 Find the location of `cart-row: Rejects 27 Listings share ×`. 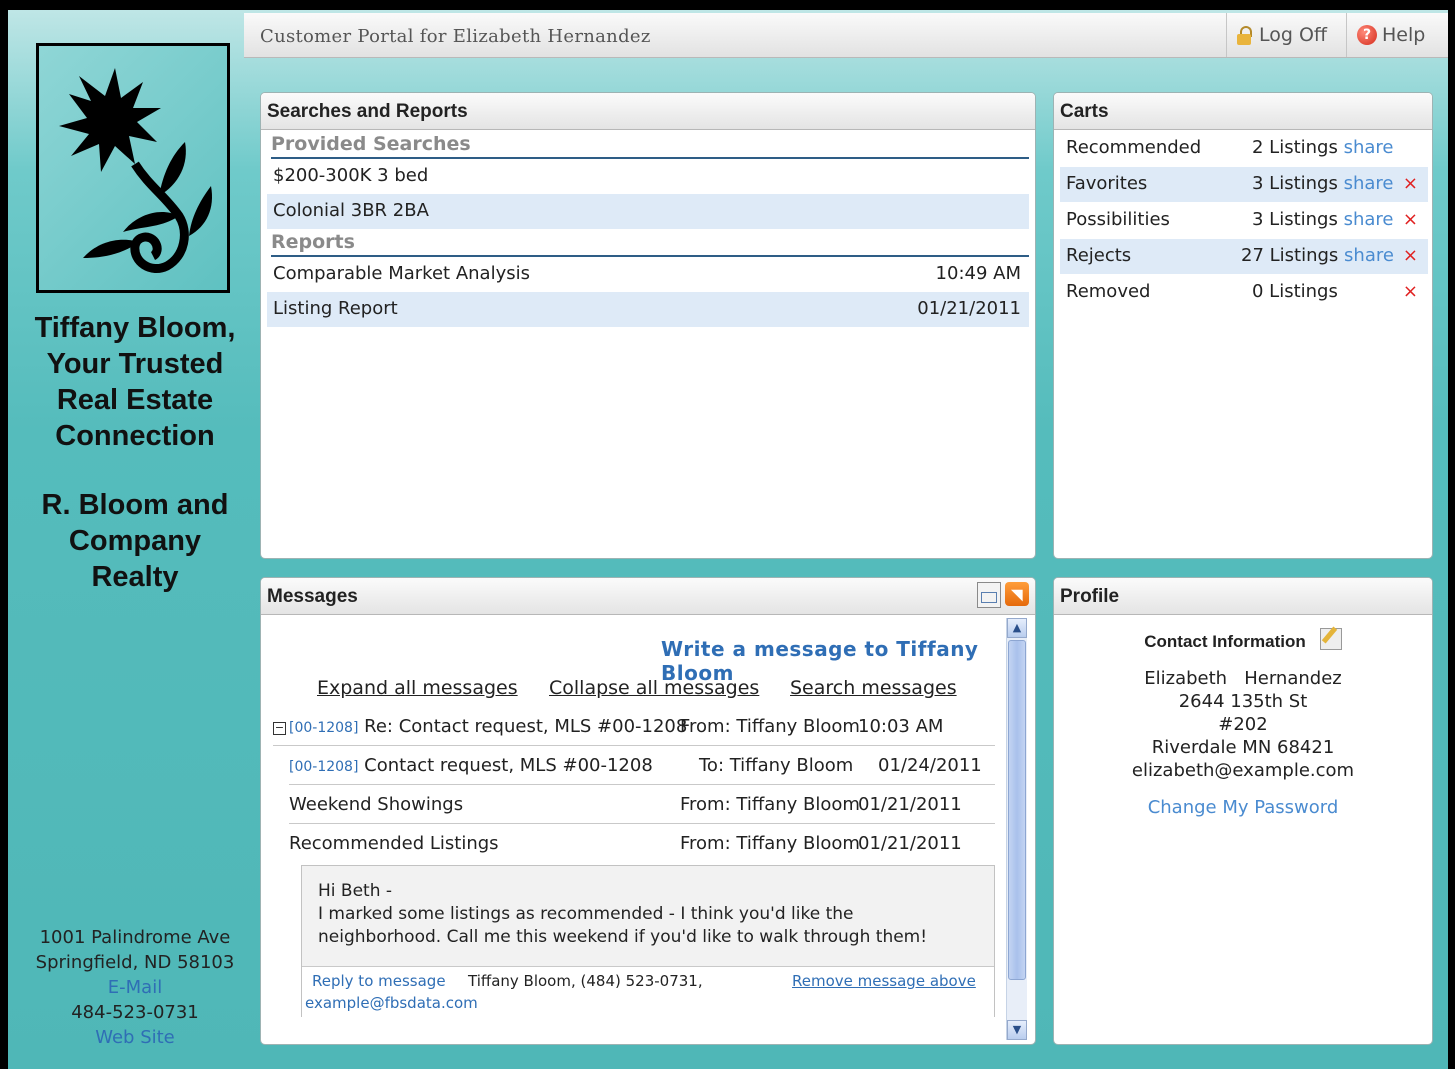

cart-row: Rejects 27 Listings share × is located at coordinates (1244, 256).